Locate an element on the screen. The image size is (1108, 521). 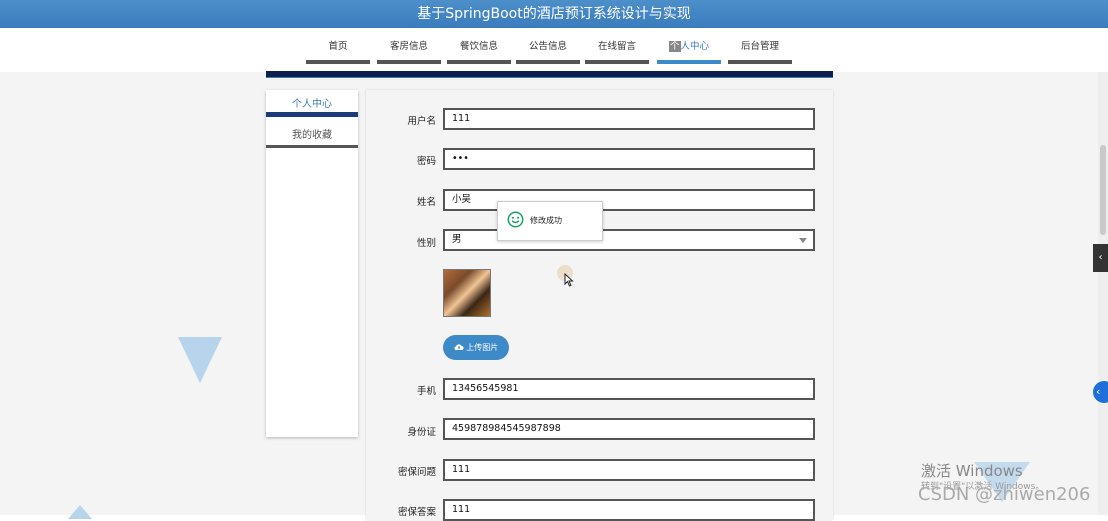
sidebar-item-favorites: 我的收藏 is located at coordinates (312, 136).